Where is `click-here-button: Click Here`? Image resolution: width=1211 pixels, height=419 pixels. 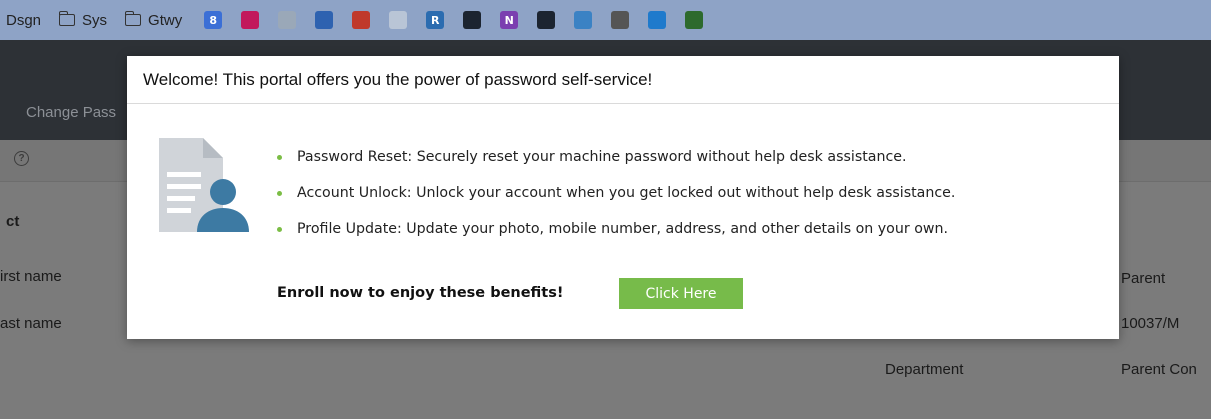 click-here-button: Click Here is located at coordinates (681, 293).